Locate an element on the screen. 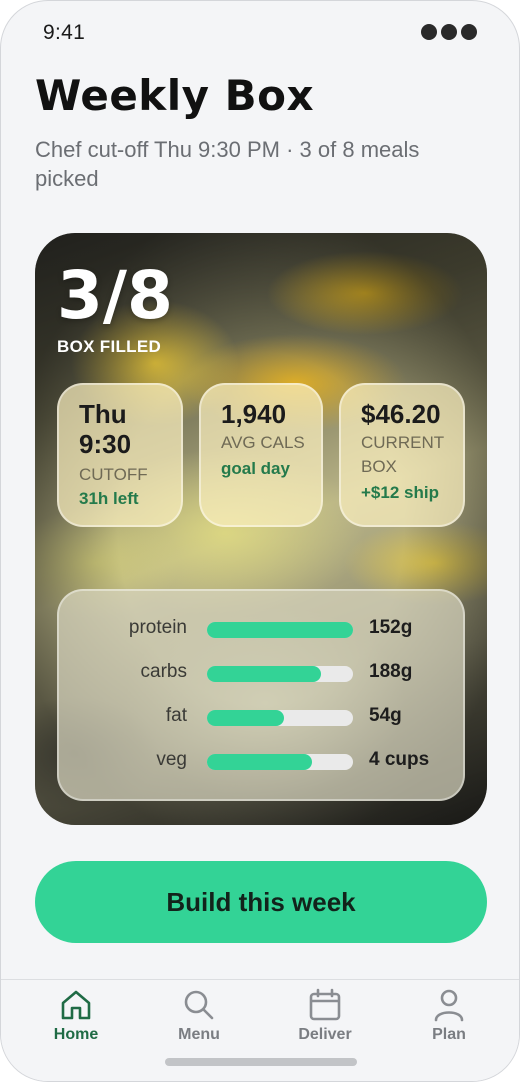 The height and width of the screenshot is (1082, 520). status-time: 9:41 is located at coordinates (64, 32).